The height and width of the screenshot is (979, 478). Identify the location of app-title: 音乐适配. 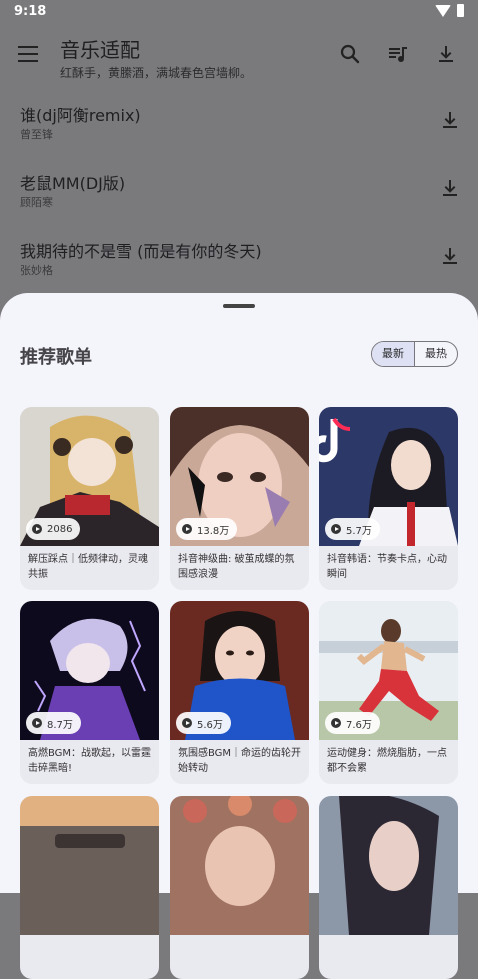
(100, 50).